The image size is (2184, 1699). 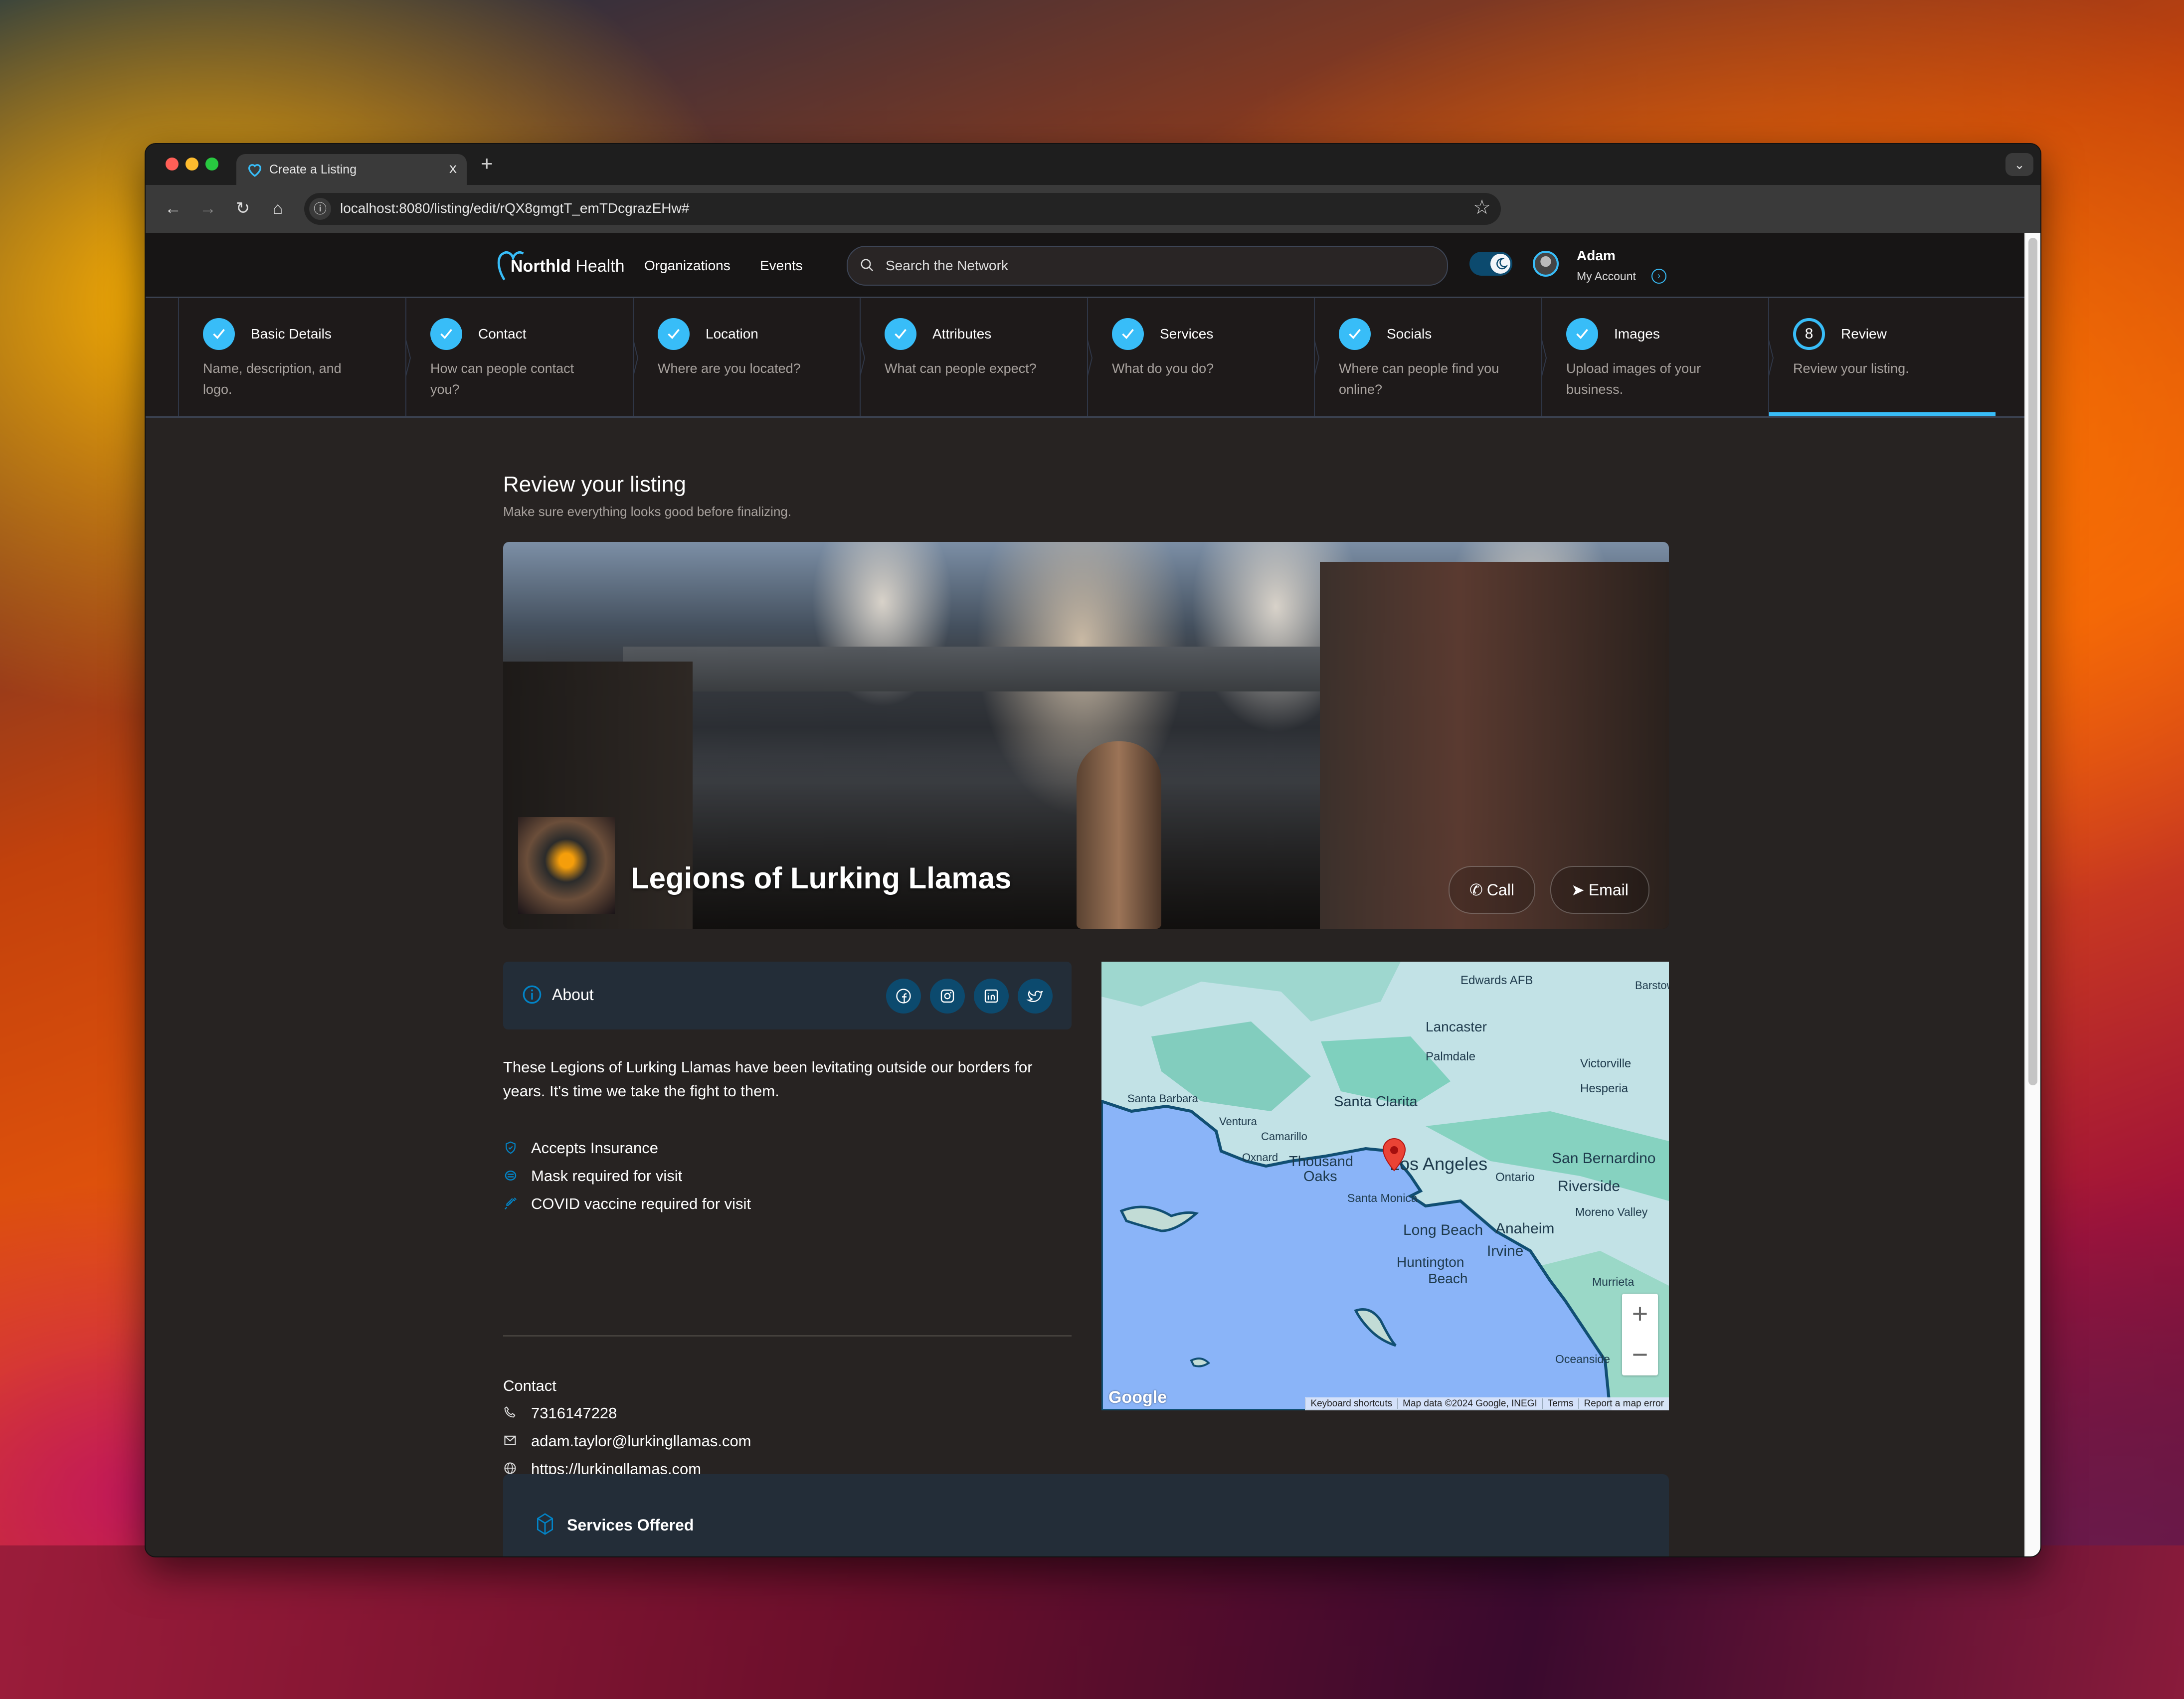 I want to click on search-icon, so click(x=867, y=265).